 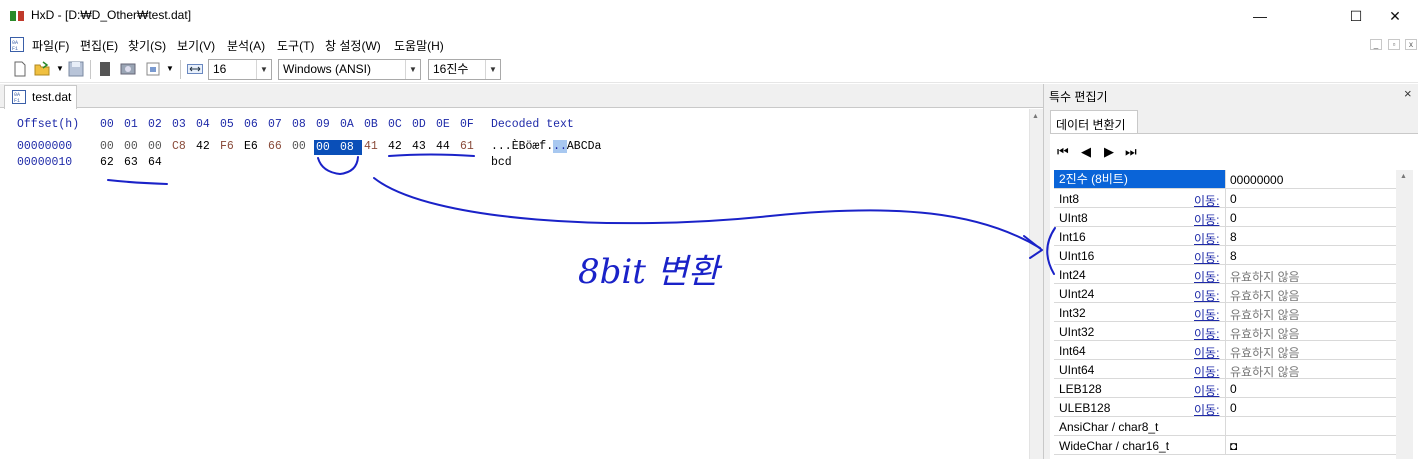 I want to click on hex-byte: 43, so click(x=419, y=146).